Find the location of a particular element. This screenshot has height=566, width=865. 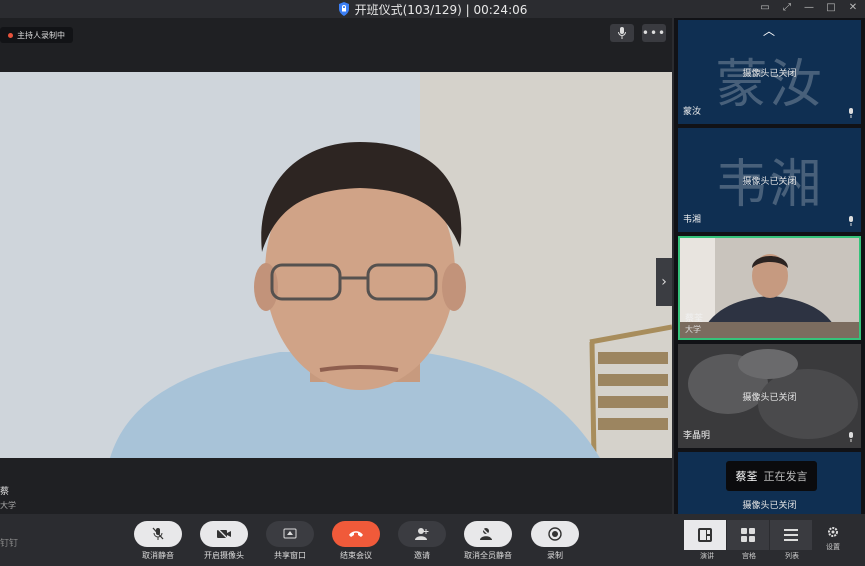

unmute-button: 取消静音 is located at coordinates (158, 541).